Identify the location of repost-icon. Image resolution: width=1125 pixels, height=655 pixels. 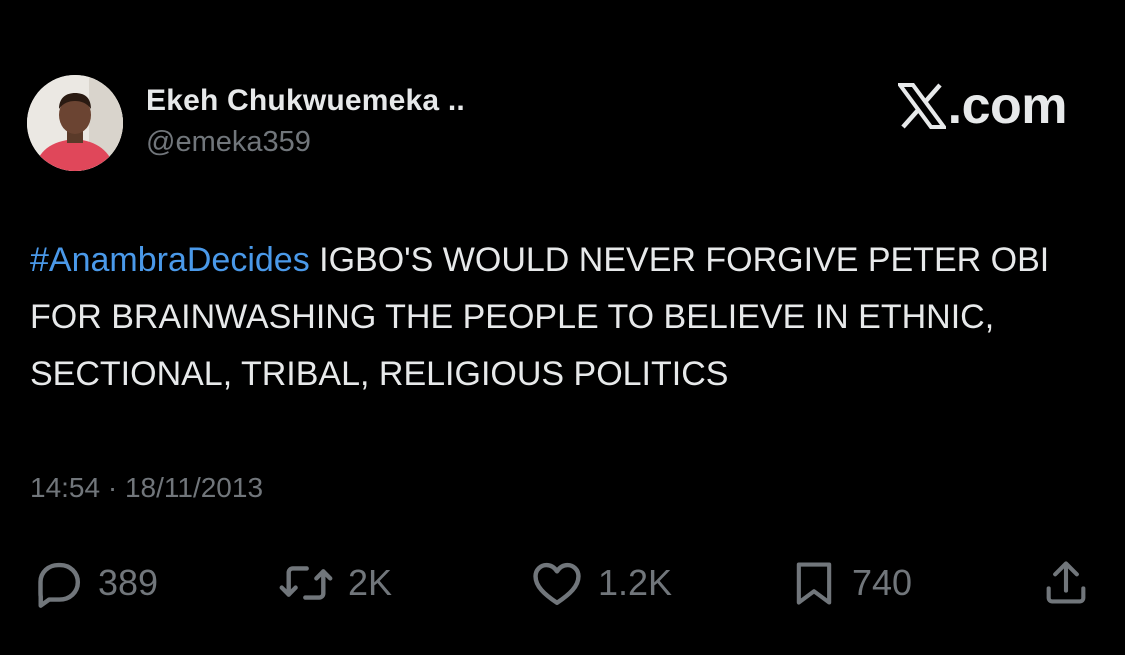
(306, 583).